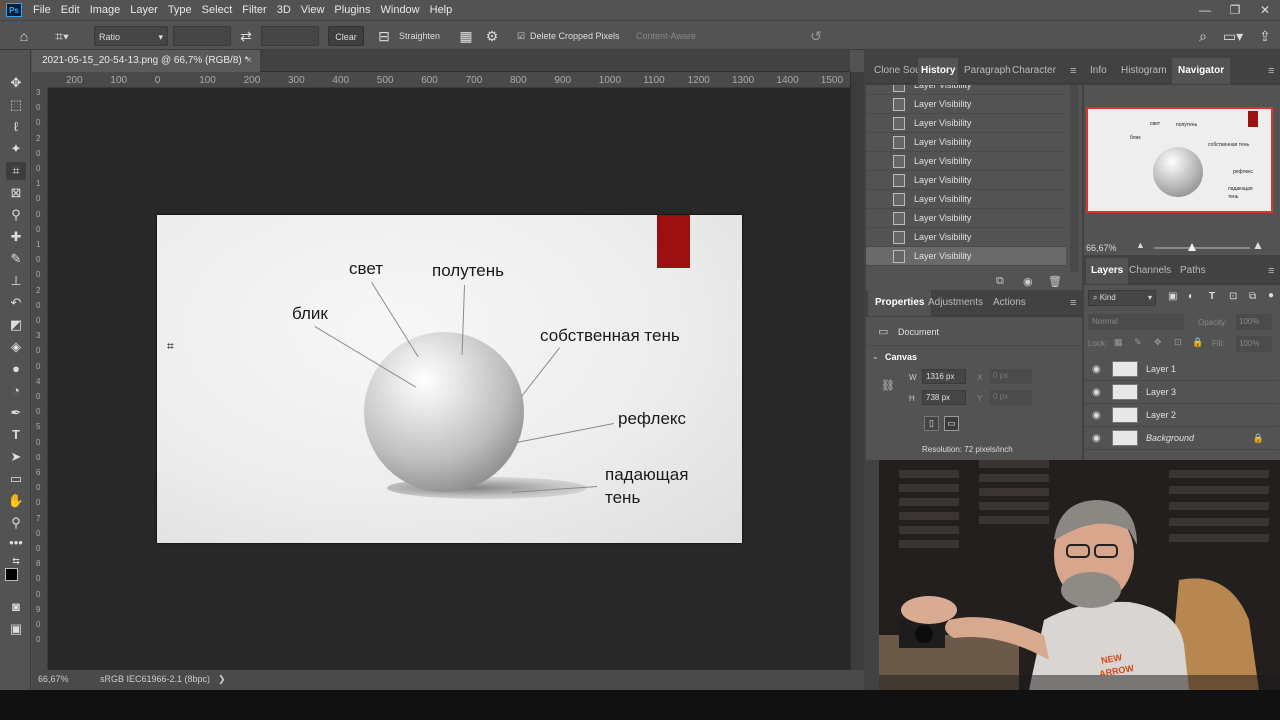 The width and height of the screenshot is (1280, 720). What do you see at coordinates (1202, 248) in the screenshot?
I see `navigator-zoom-slider` at bounding box center [1202, 248].